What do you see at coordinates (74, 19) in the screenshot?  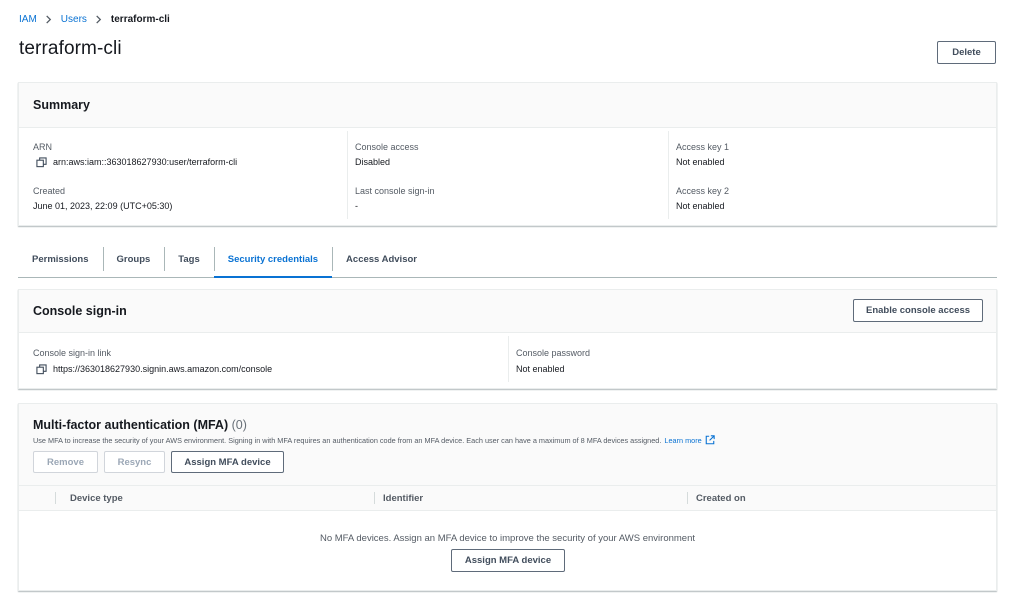 I see `breadcrumb-users-link: Users` at bounding box center [74, 19].